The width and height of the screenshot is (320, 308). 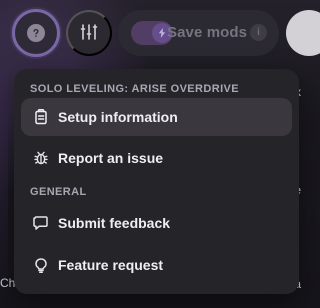 I want to click on save-mods-control: Save mods i, so click(x=198, y=33).